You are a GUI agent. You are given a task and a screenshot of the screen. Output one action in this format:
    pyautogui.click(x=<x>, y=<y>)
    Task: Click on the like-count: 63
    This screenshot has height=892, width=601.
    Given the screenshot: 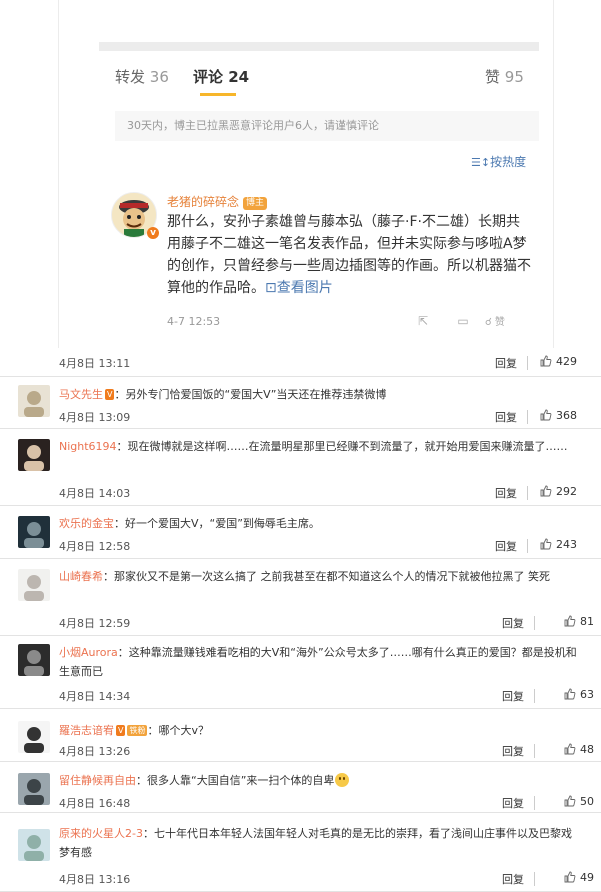 What is the action you would take?
    pyautogui.click(x=587, y=694)
    